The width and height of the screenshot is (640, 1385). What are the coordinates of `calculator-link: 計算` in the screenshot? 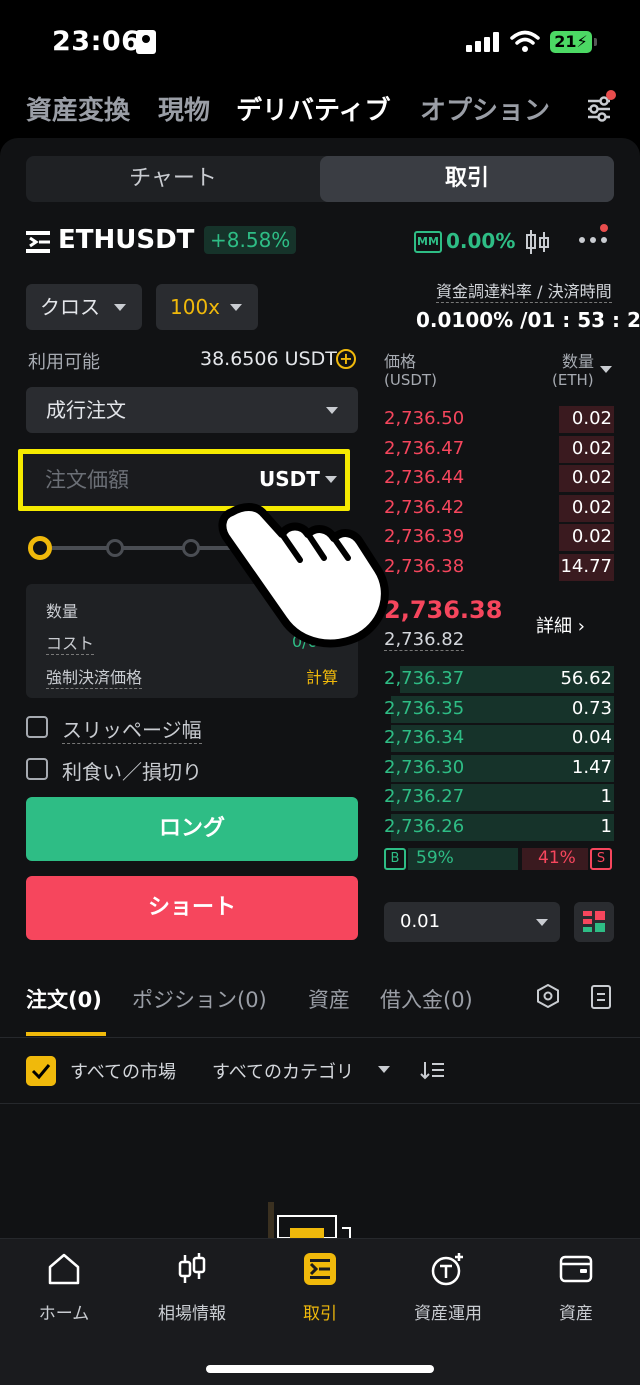 It's located at (322, 676).